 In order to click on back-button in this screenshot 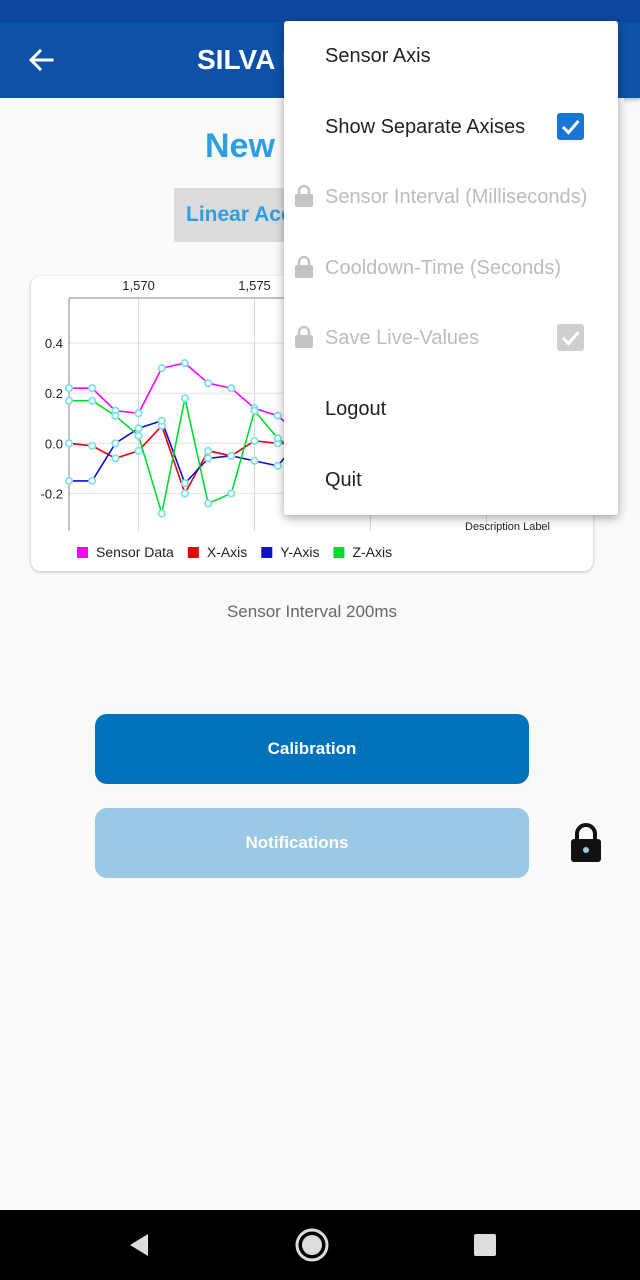, I will do `click(42, 60)`.